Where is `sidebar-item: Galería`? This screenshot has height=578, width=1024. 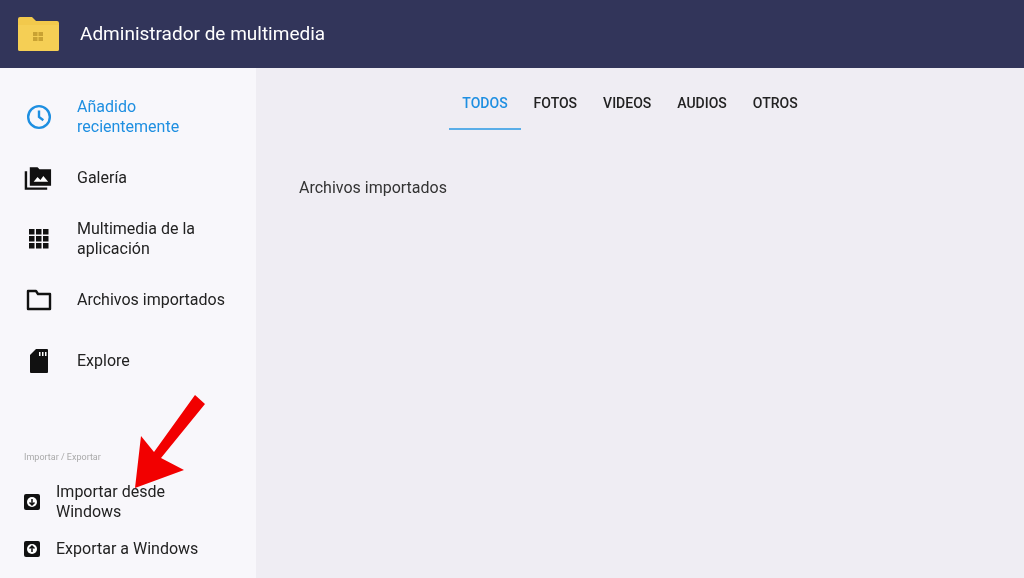 sidebar-item: Galería is located at coordinates (128, 177).